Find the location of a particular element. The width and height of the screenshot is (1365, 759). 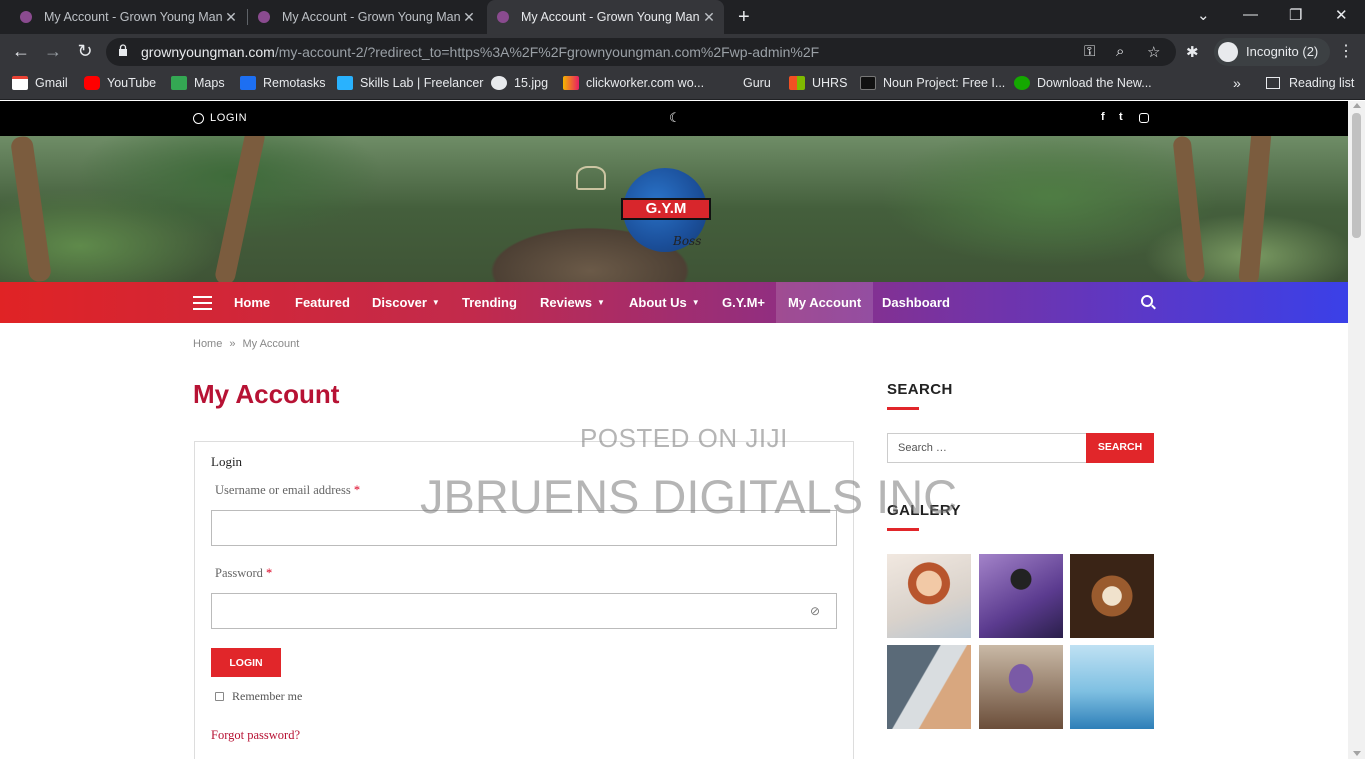

nav-reviews: Reviews ▼ is located at coordinates (572, 302).